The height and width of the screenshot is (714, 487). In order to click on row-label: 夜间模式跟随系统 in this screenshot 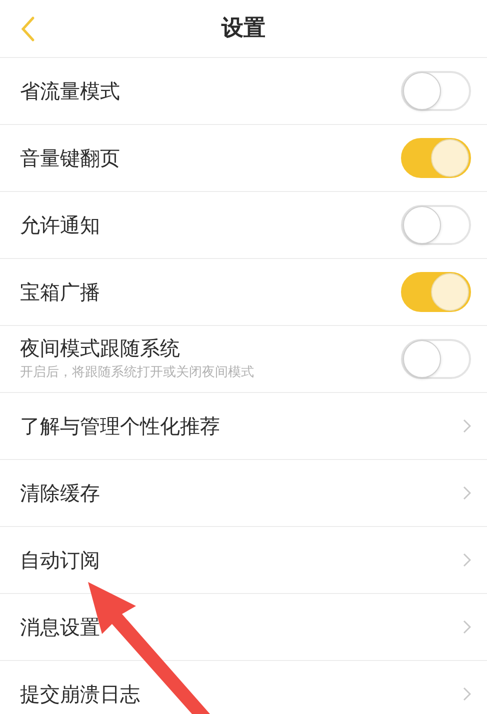, I will do `click(100, 348)`.